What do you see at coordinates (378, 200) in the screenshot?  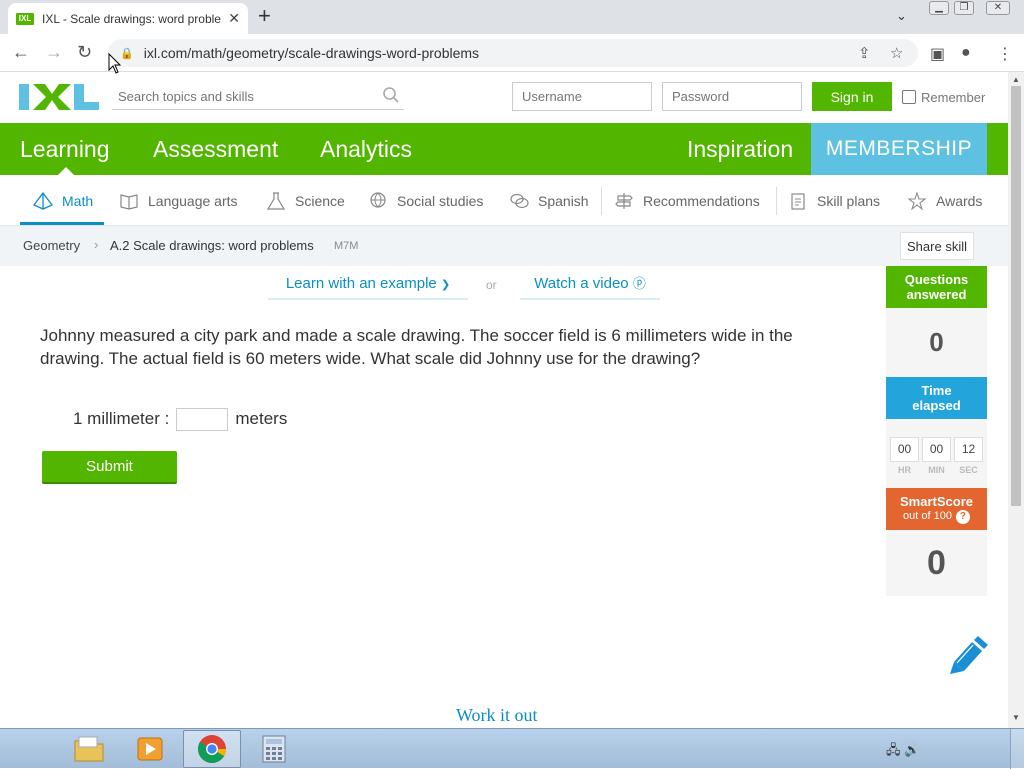 I see `globe-icon` at bounding box center [378, 200].